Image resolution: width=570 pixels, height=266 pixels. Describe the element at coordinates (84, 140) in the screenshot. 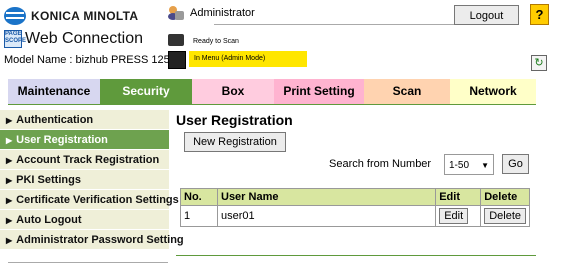

I see `sidebar-item-user-registration: ▶ User Registration` at that location.